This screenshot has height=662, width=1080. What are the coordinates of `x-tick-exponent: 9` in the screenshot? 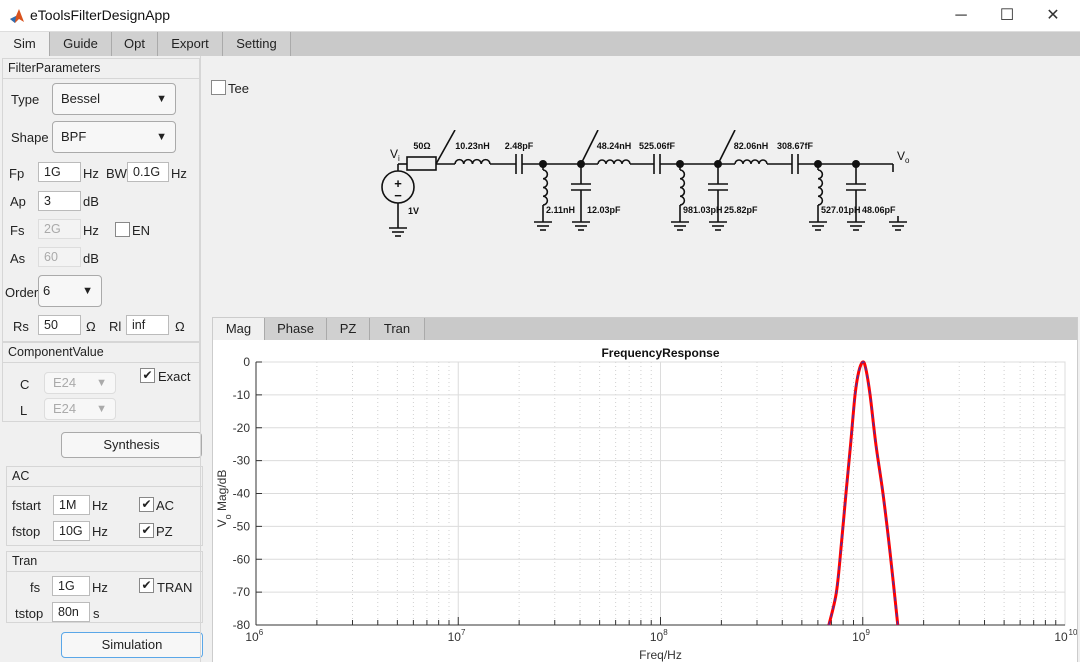 It's located at (868, 632).